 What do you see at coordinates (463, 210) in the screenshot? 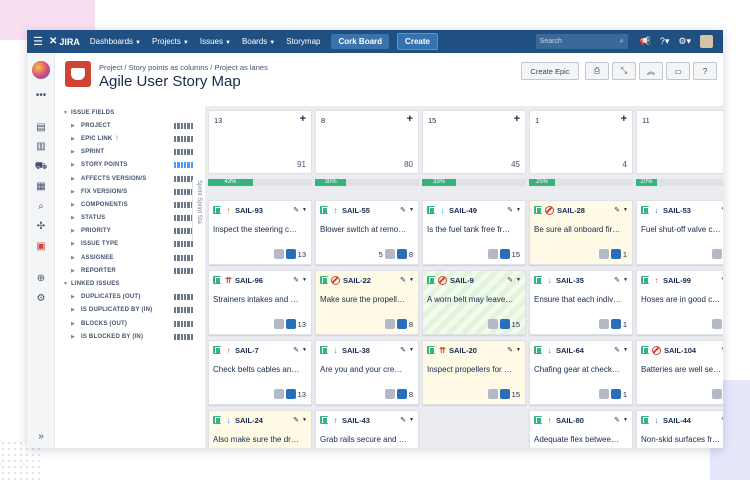
I see `issue-key: SAIL-49` at bounding box center [463, 210].